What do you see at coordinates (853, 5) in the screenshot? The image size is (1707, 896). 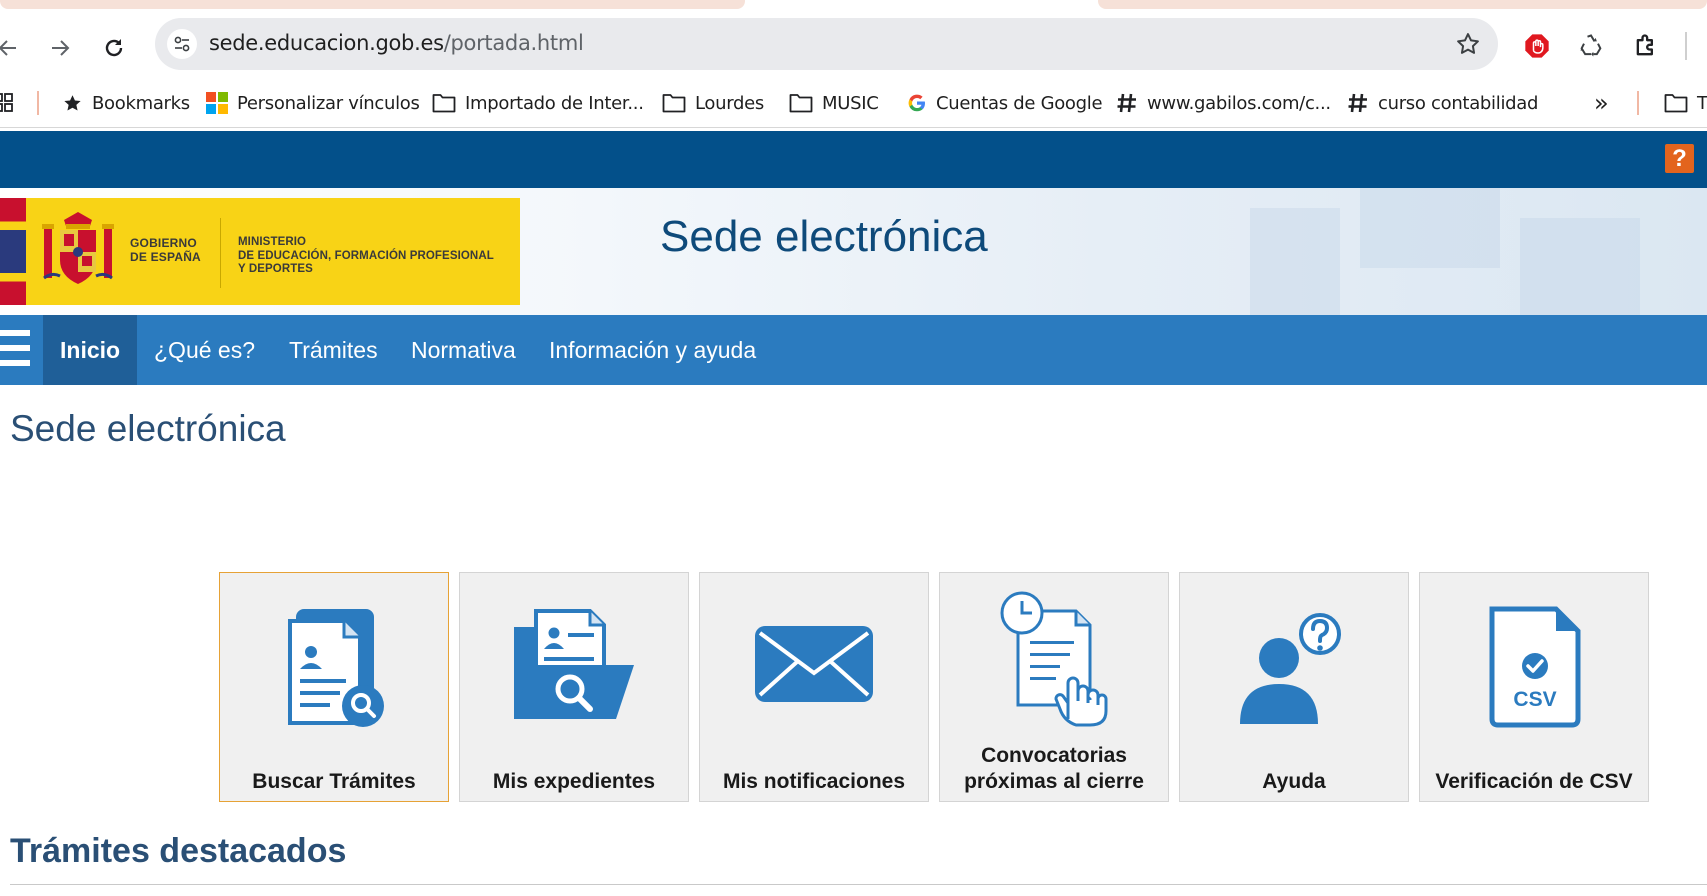 I see `tab-strip` at bounding box center [853, 5].